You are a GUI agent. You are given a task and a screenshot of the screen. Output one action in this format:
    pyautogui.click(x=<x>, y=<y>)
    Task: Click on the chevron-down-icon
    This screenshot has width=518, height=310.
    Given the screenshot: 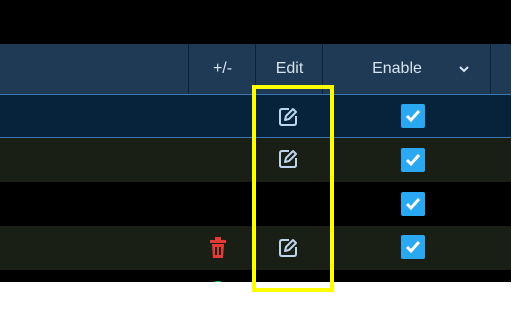 What is the action you would take?
    pyautogui.click(x=464, y=69)
    